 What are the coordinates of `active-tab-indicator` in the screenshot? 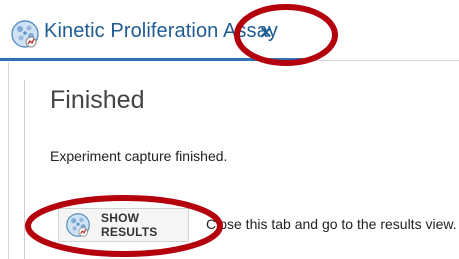 It's located at (152, 59).